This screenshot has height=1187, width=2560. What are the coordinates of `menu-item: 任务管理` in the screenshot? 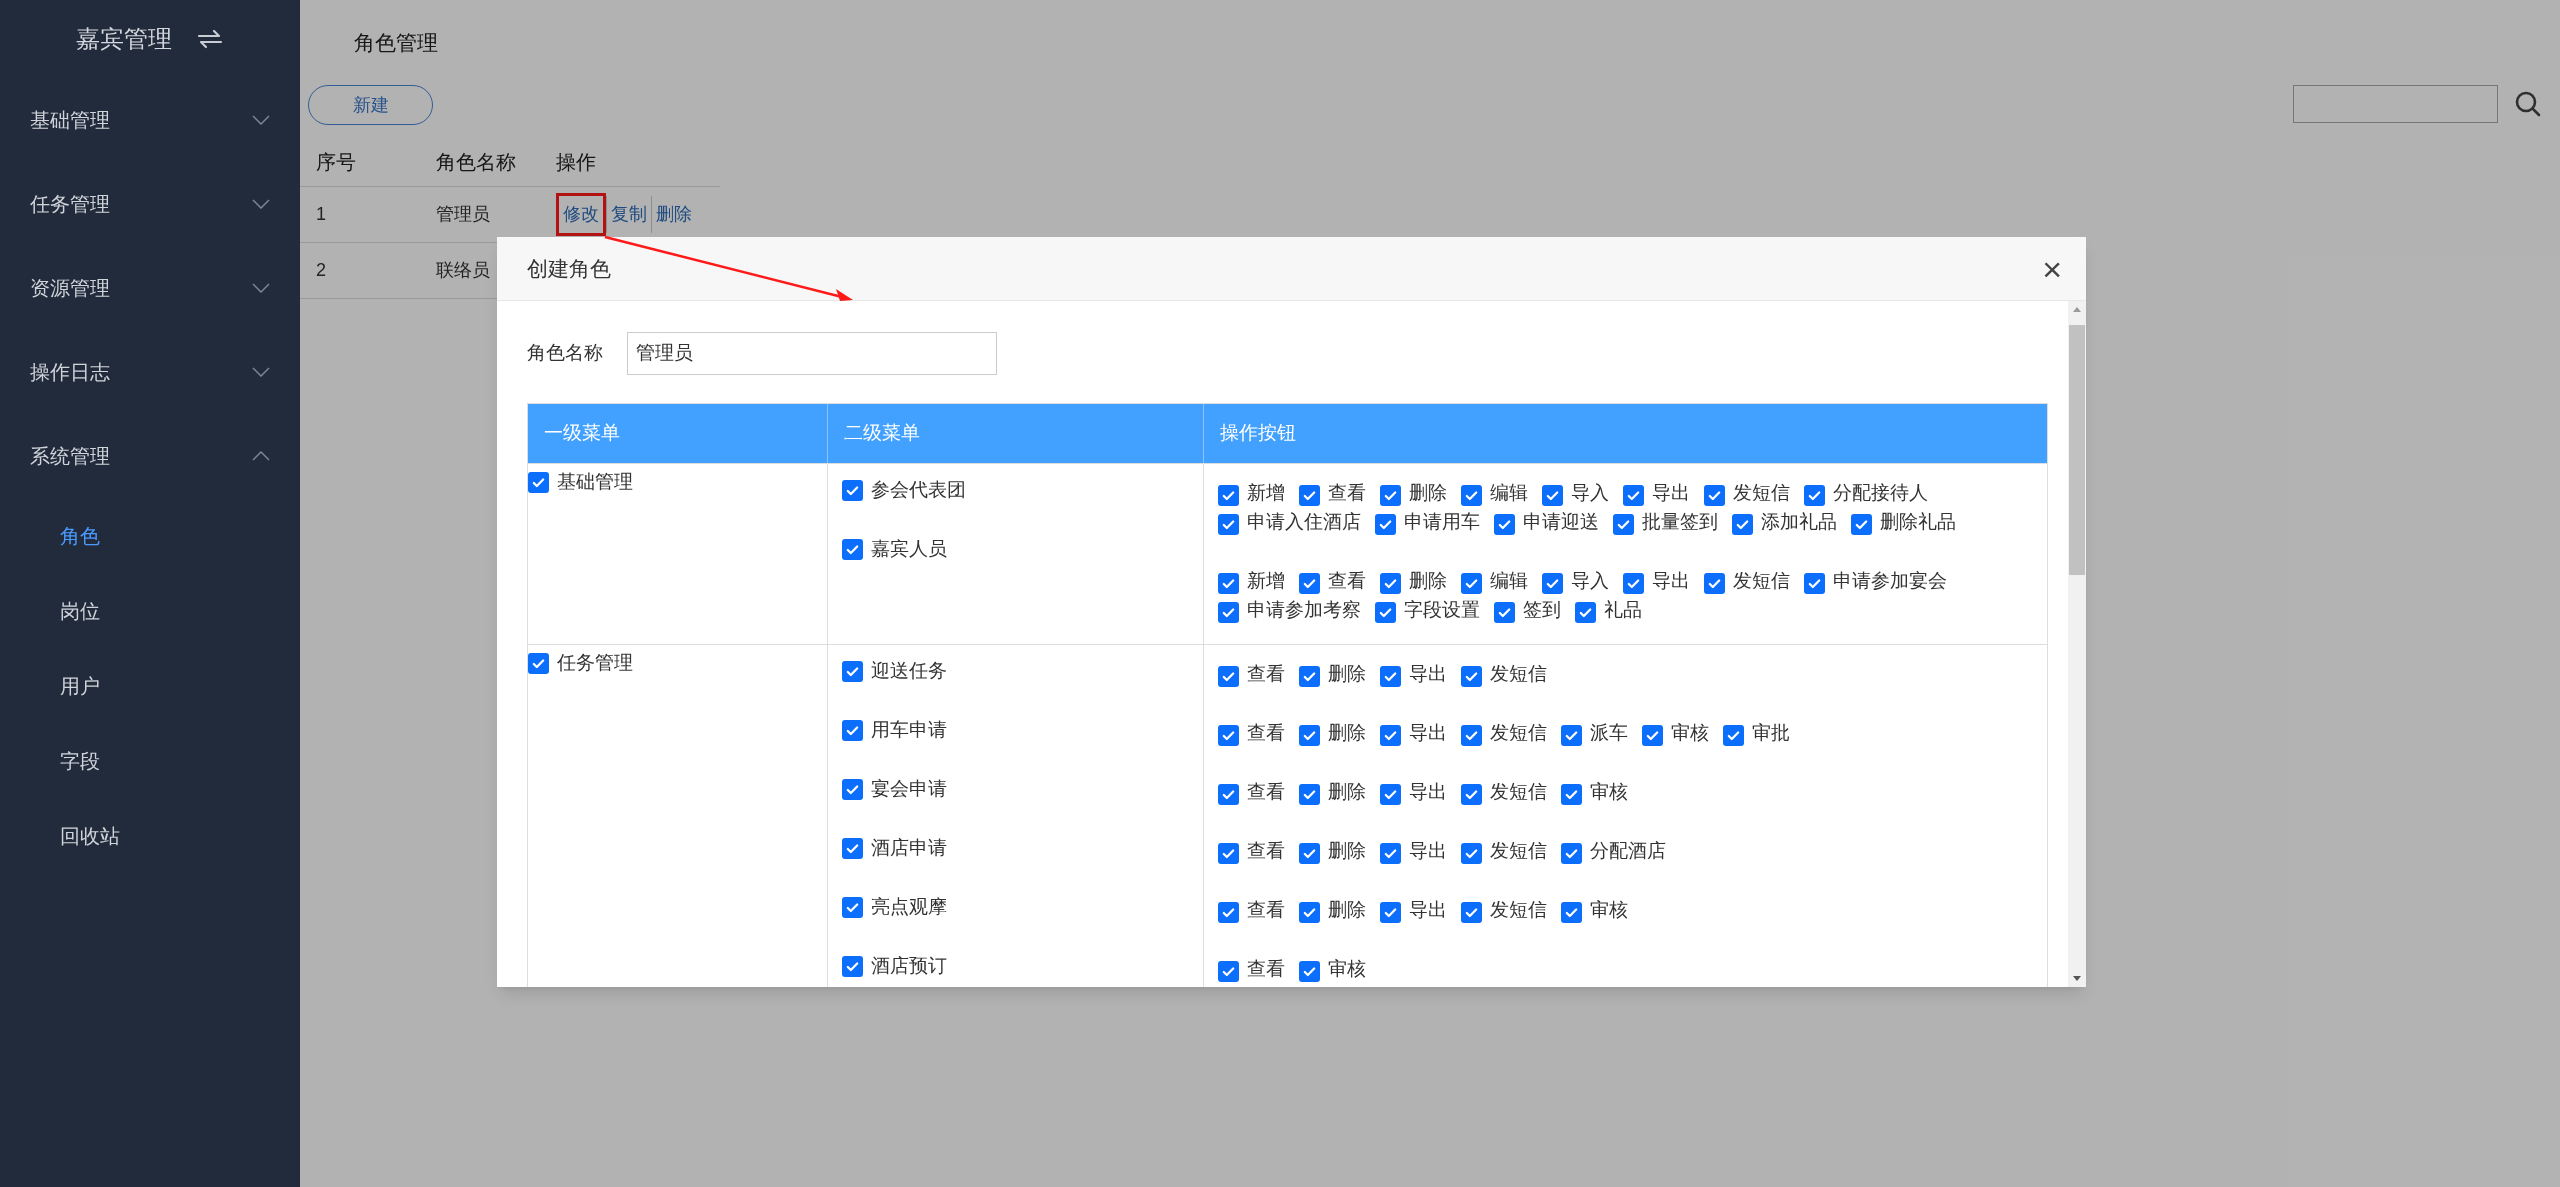 It's located at (150, 204).